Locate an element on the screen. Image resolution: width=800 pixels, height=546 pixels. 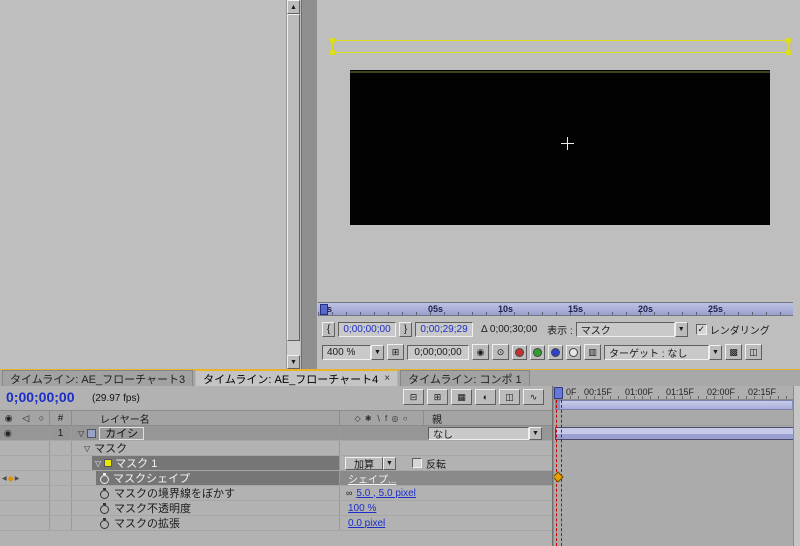
tab-timeline-comp1: タイムライン: コンポ 1 is located at coordinates (465, 378).